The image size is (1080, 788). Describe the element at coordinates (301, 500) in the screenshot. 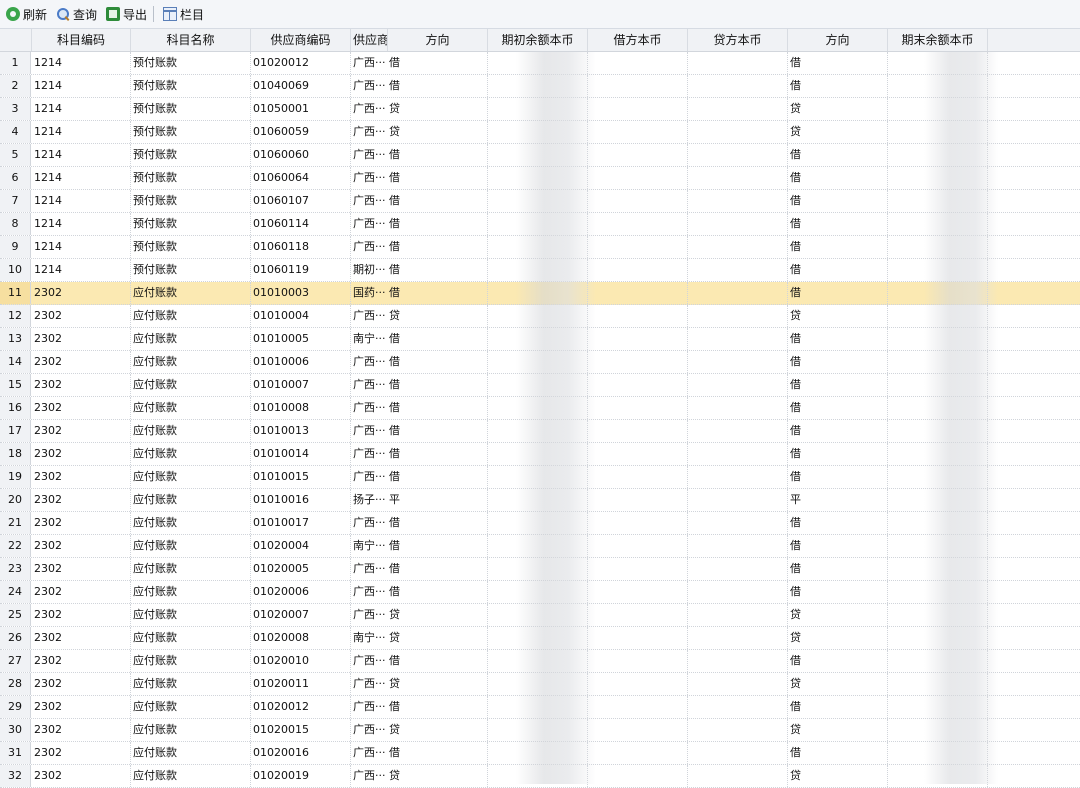

I see `supplier-code-cell: 01010016` at that location.